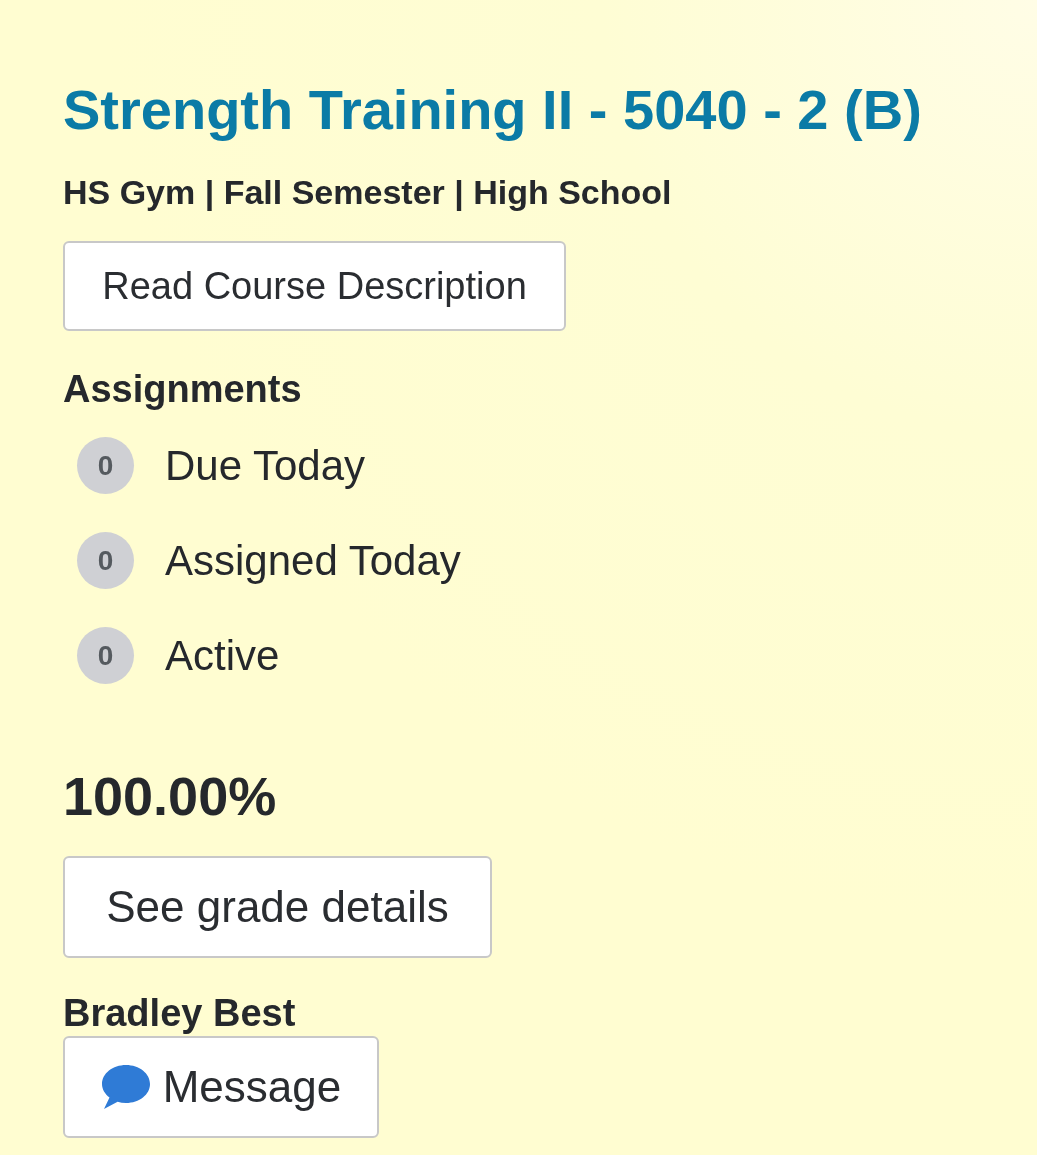 This screenshot has height=1155, width=1037. I want to click on read-course-description-button: Read Course Description, so click(314, 286).